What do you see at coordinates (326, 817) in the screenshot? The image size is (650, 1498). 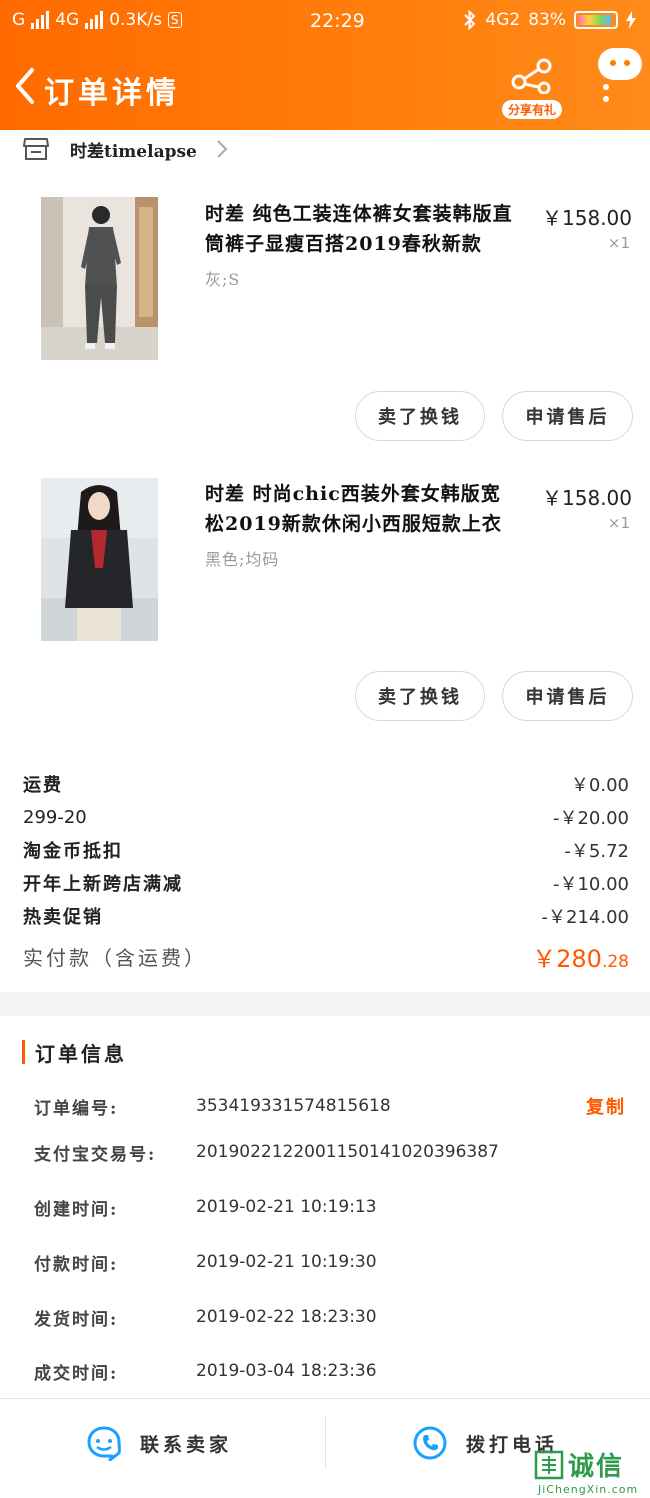 I see `fee-row-coupon: 299-20 -￥20.00` at bounding box center [326, 817].